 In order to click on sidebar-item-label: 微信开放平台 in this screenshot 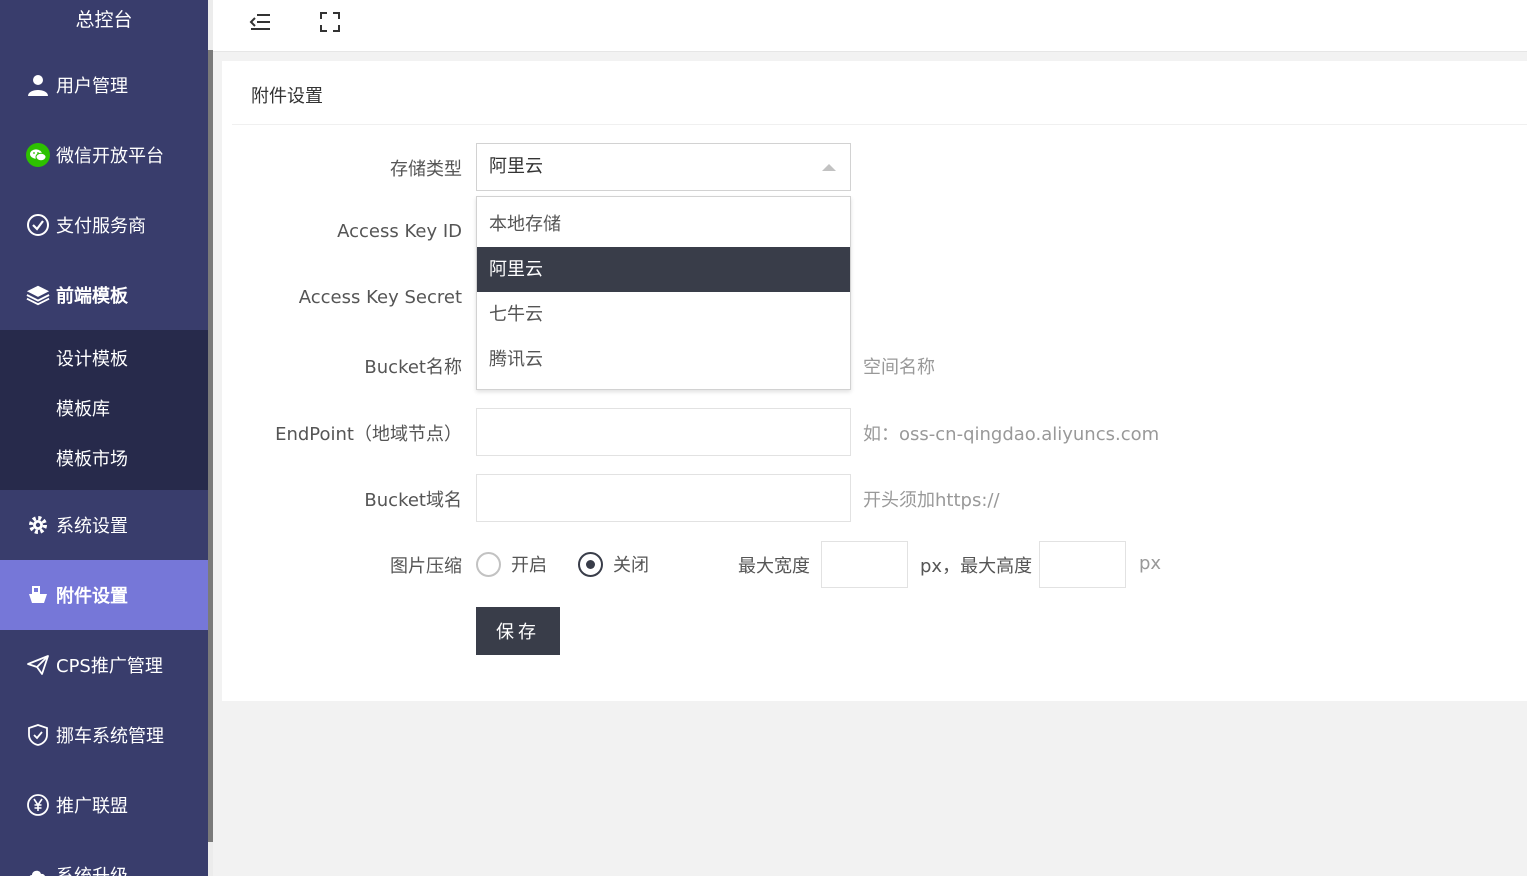, I will do `click(110, 156)`.